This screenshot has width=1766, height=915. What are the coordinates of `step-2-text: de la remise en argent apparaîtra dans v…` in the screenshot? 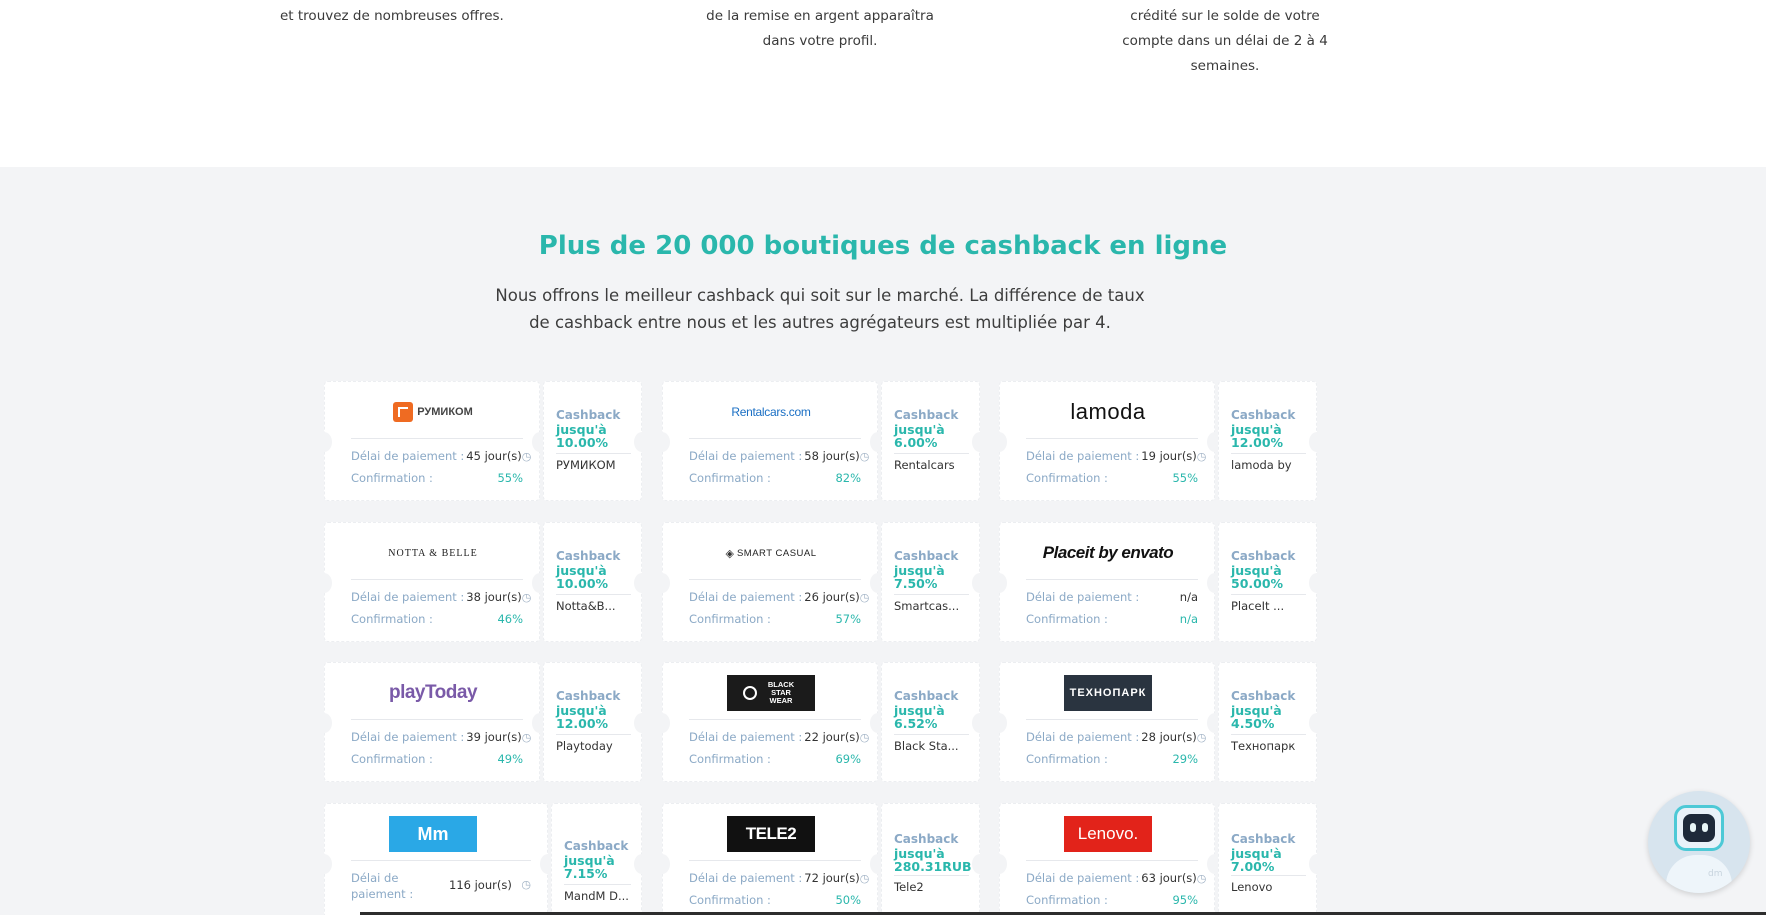 It's located at (820, 28).